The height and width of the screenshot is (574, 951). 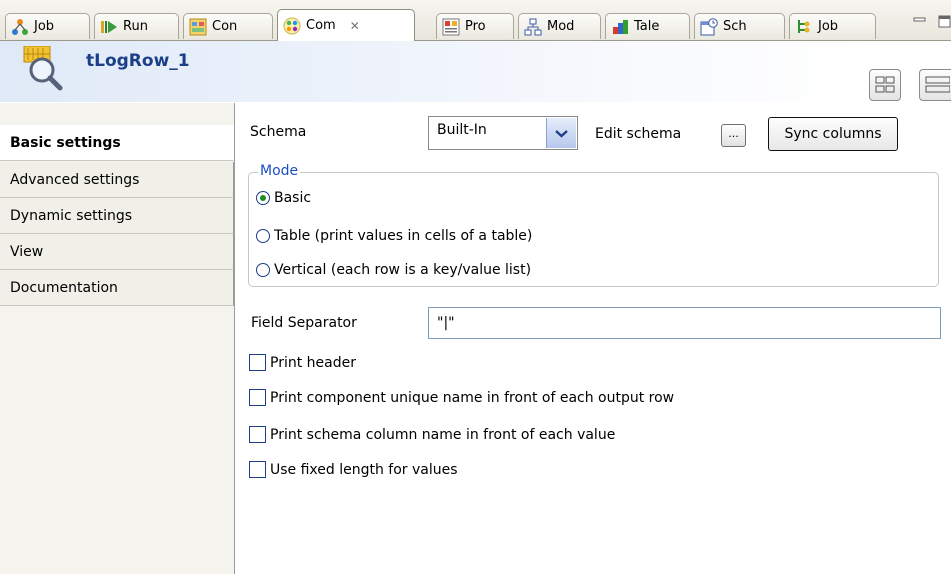 I want to click on checkbox-label: Use fixed length for values, so click(x=364, y=469).